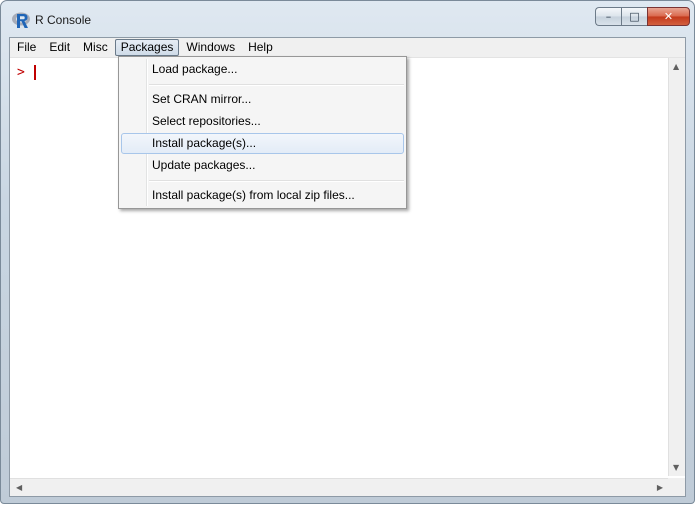 Image resolution: width=697 pixels, height=506 pixels. I want to click on menu-packages: Packages, so click(147, 47).